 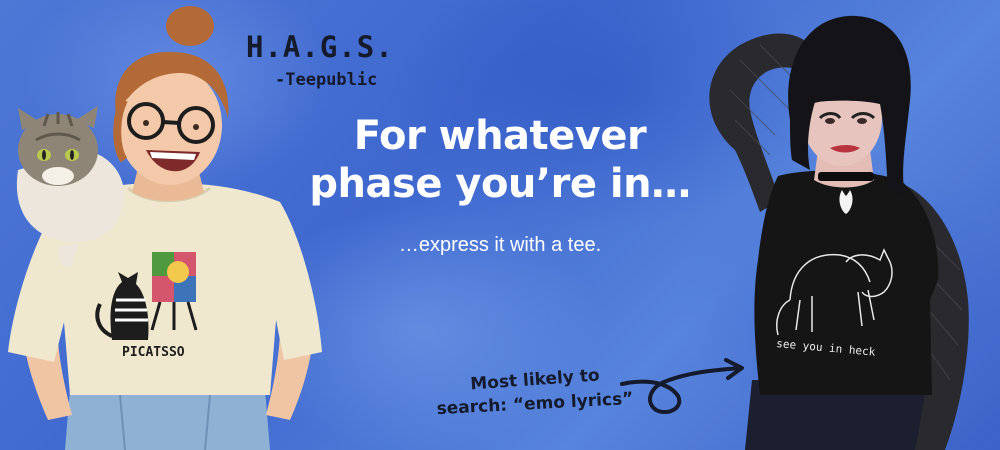 I want to click on hero-headline-line1: For whatever, so click(x=500, y=136).